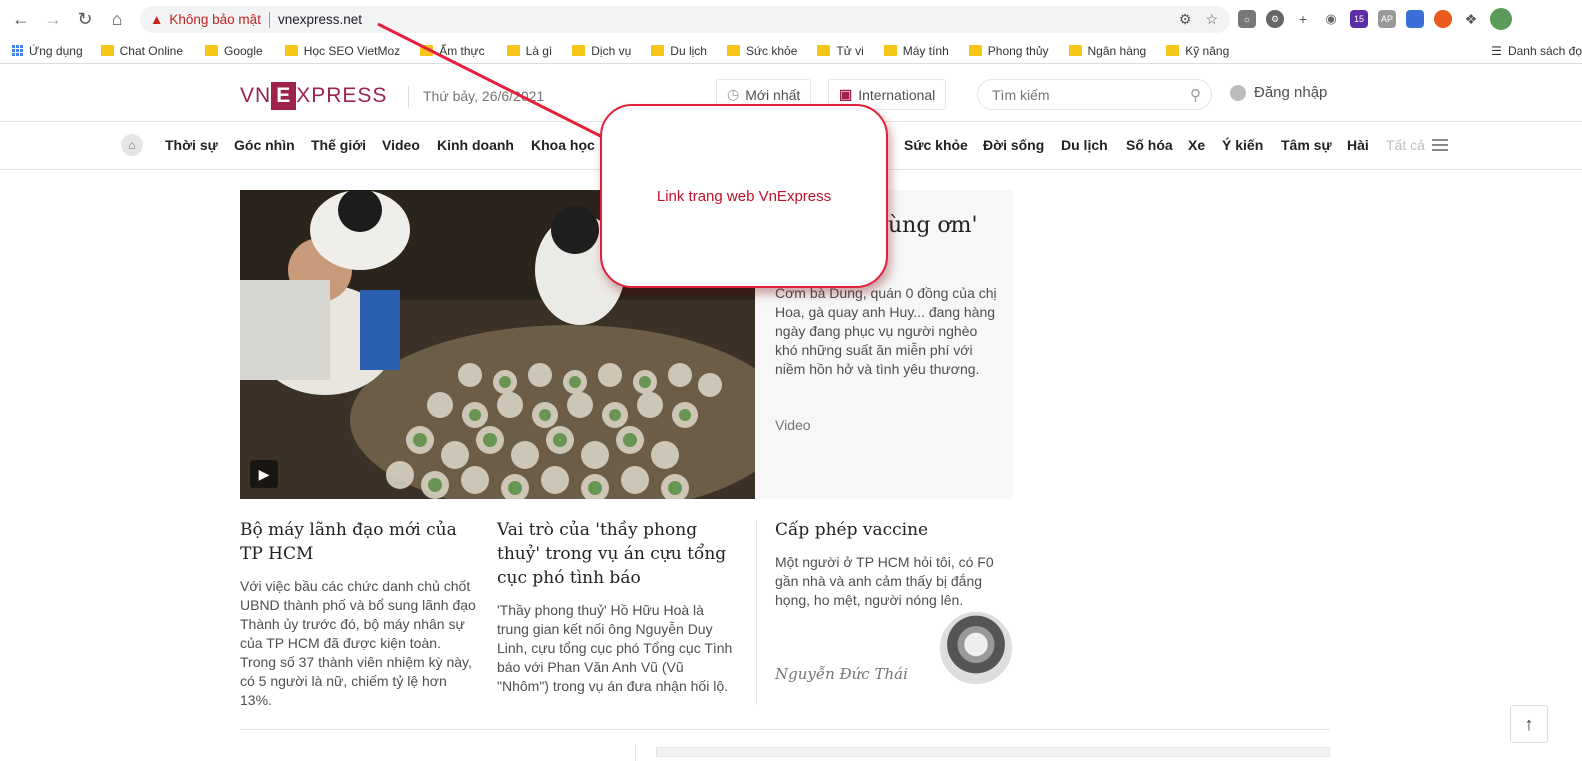 The width and height of the screenshot is (1582, 761). Describe the element at coordinates (1303, 19) in the screenshot. I see `extension-plus-icon: +` at that location.